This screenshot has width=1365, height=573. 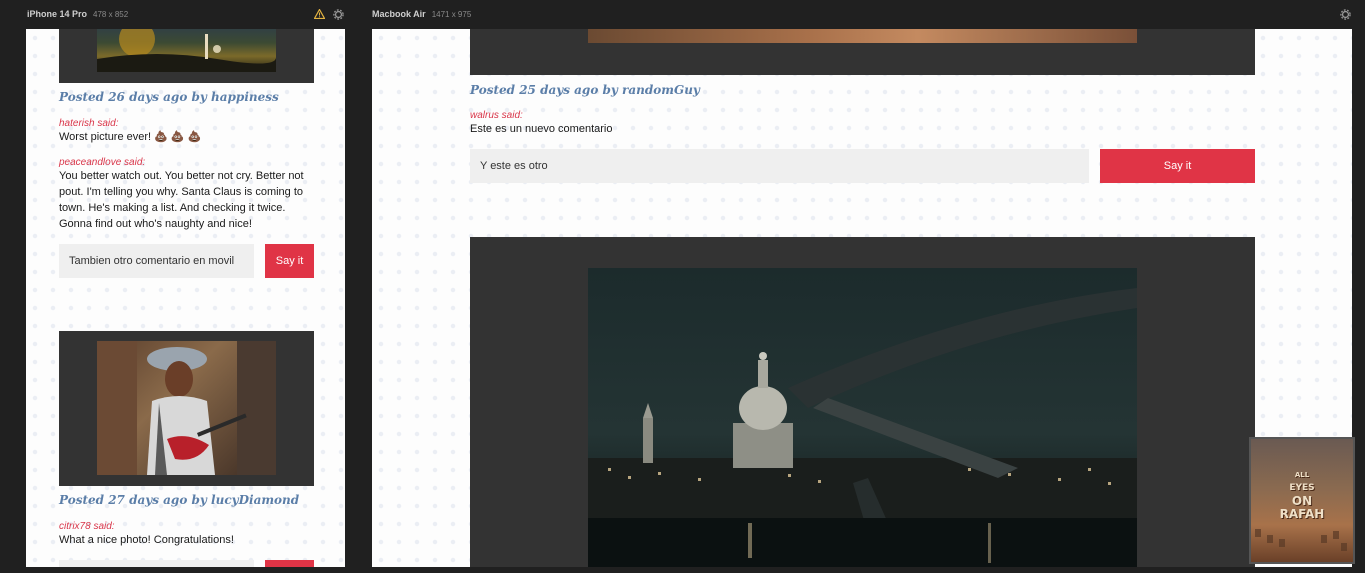 I want to click on phone-post2-meta: Posted 27 days ago by lucyDiamond, so click(x=179, y=500).